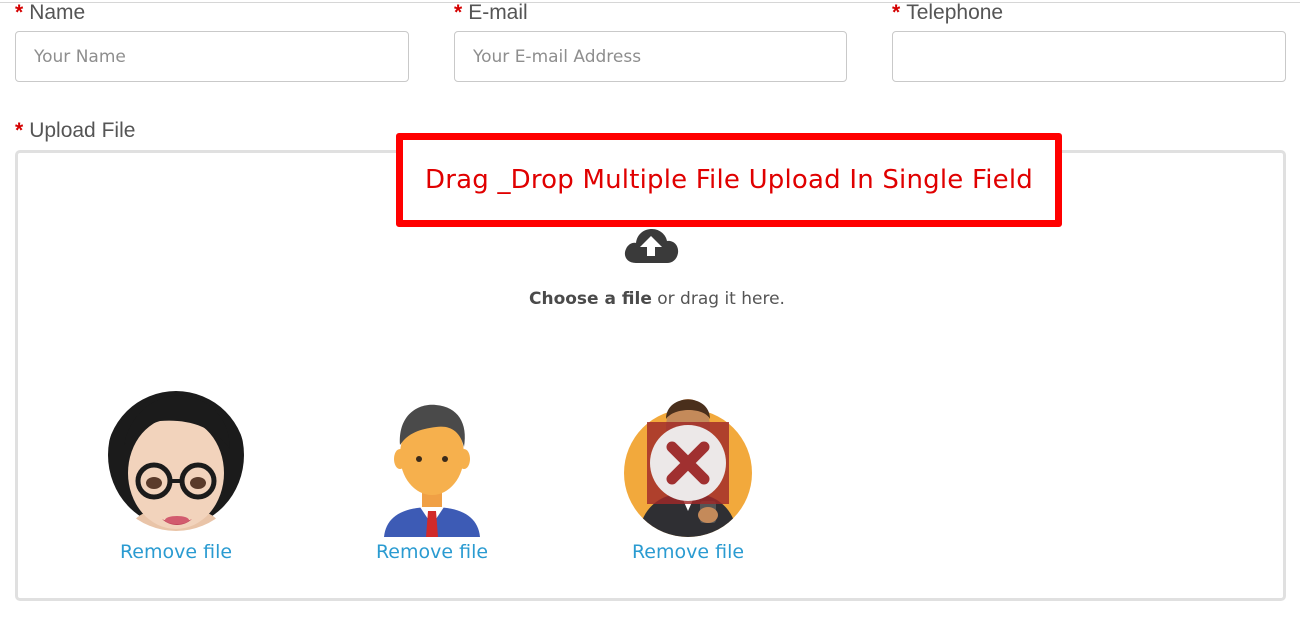 The image size is (1305, 621). I want to click on telephone-label-text: Telephone, so click(955, 12).